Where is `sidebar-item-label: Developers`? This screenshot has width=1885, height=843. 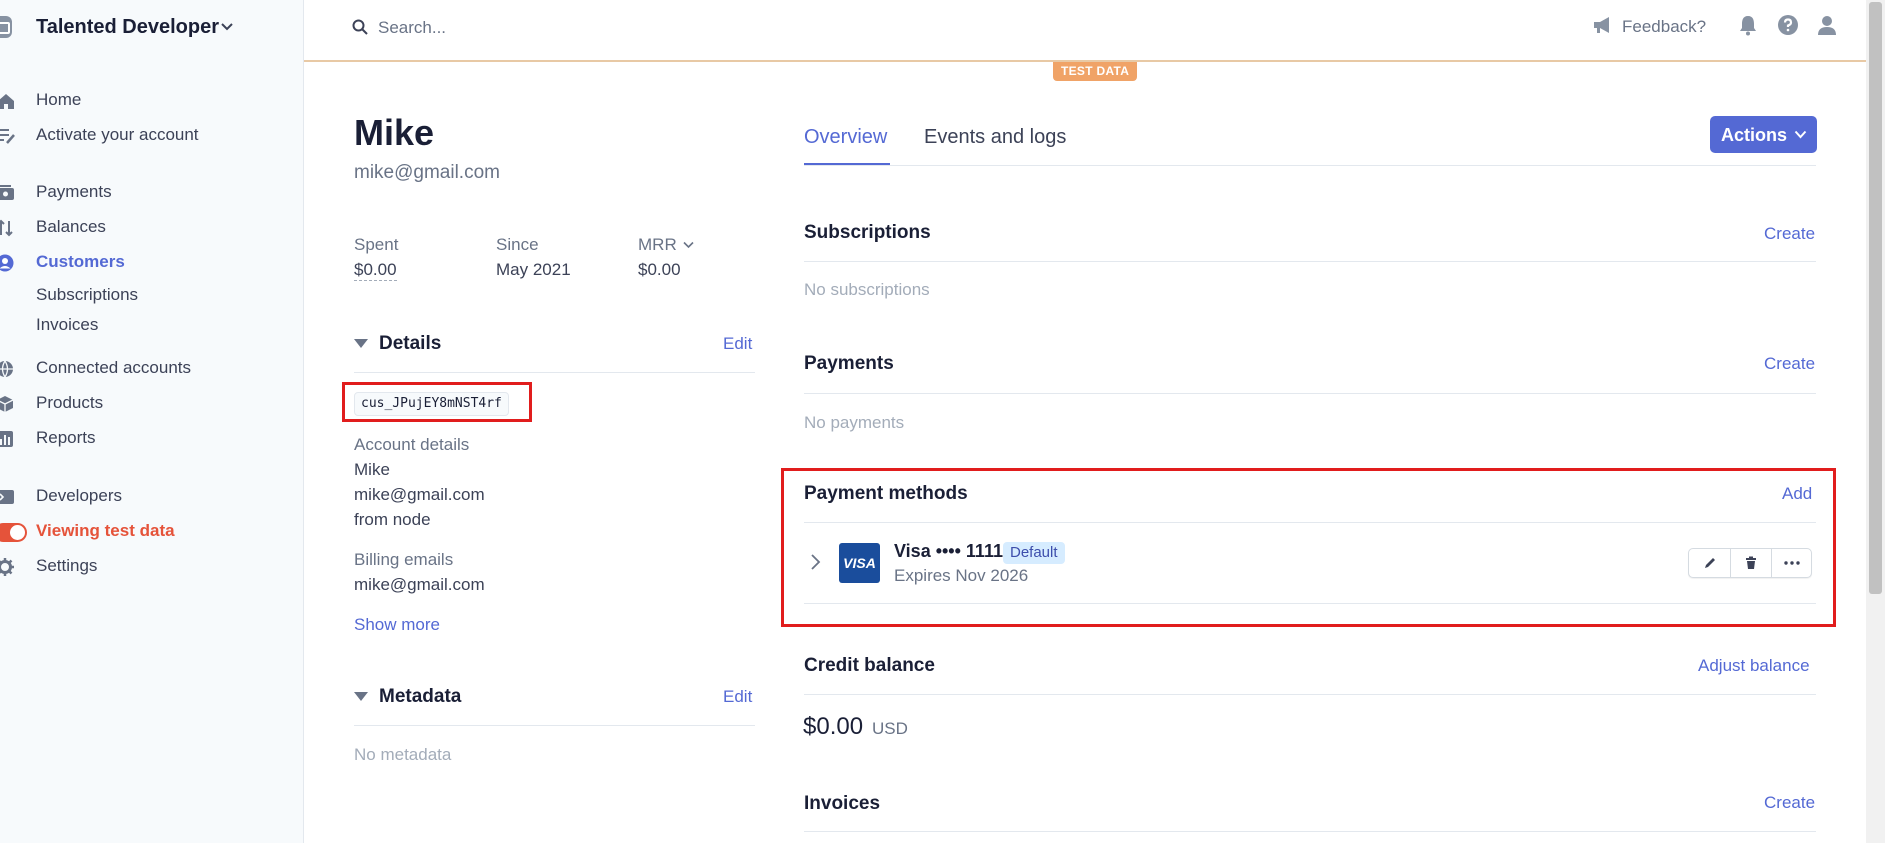
sidebar-item-label: Developers is located at coordinates (79, 495).